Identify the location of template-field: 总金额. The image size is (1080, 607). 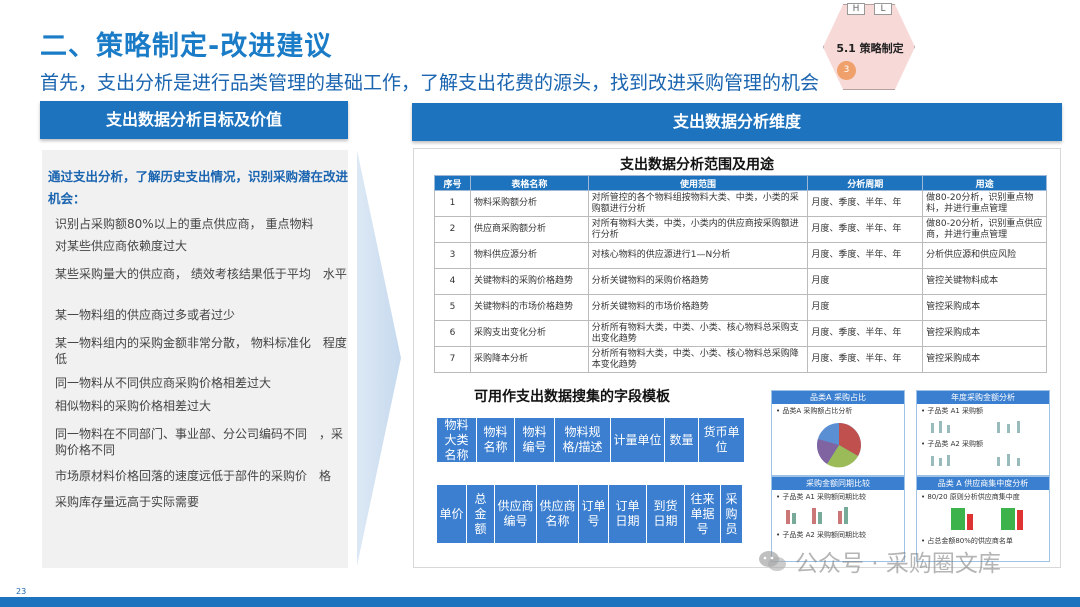
(481, 514).